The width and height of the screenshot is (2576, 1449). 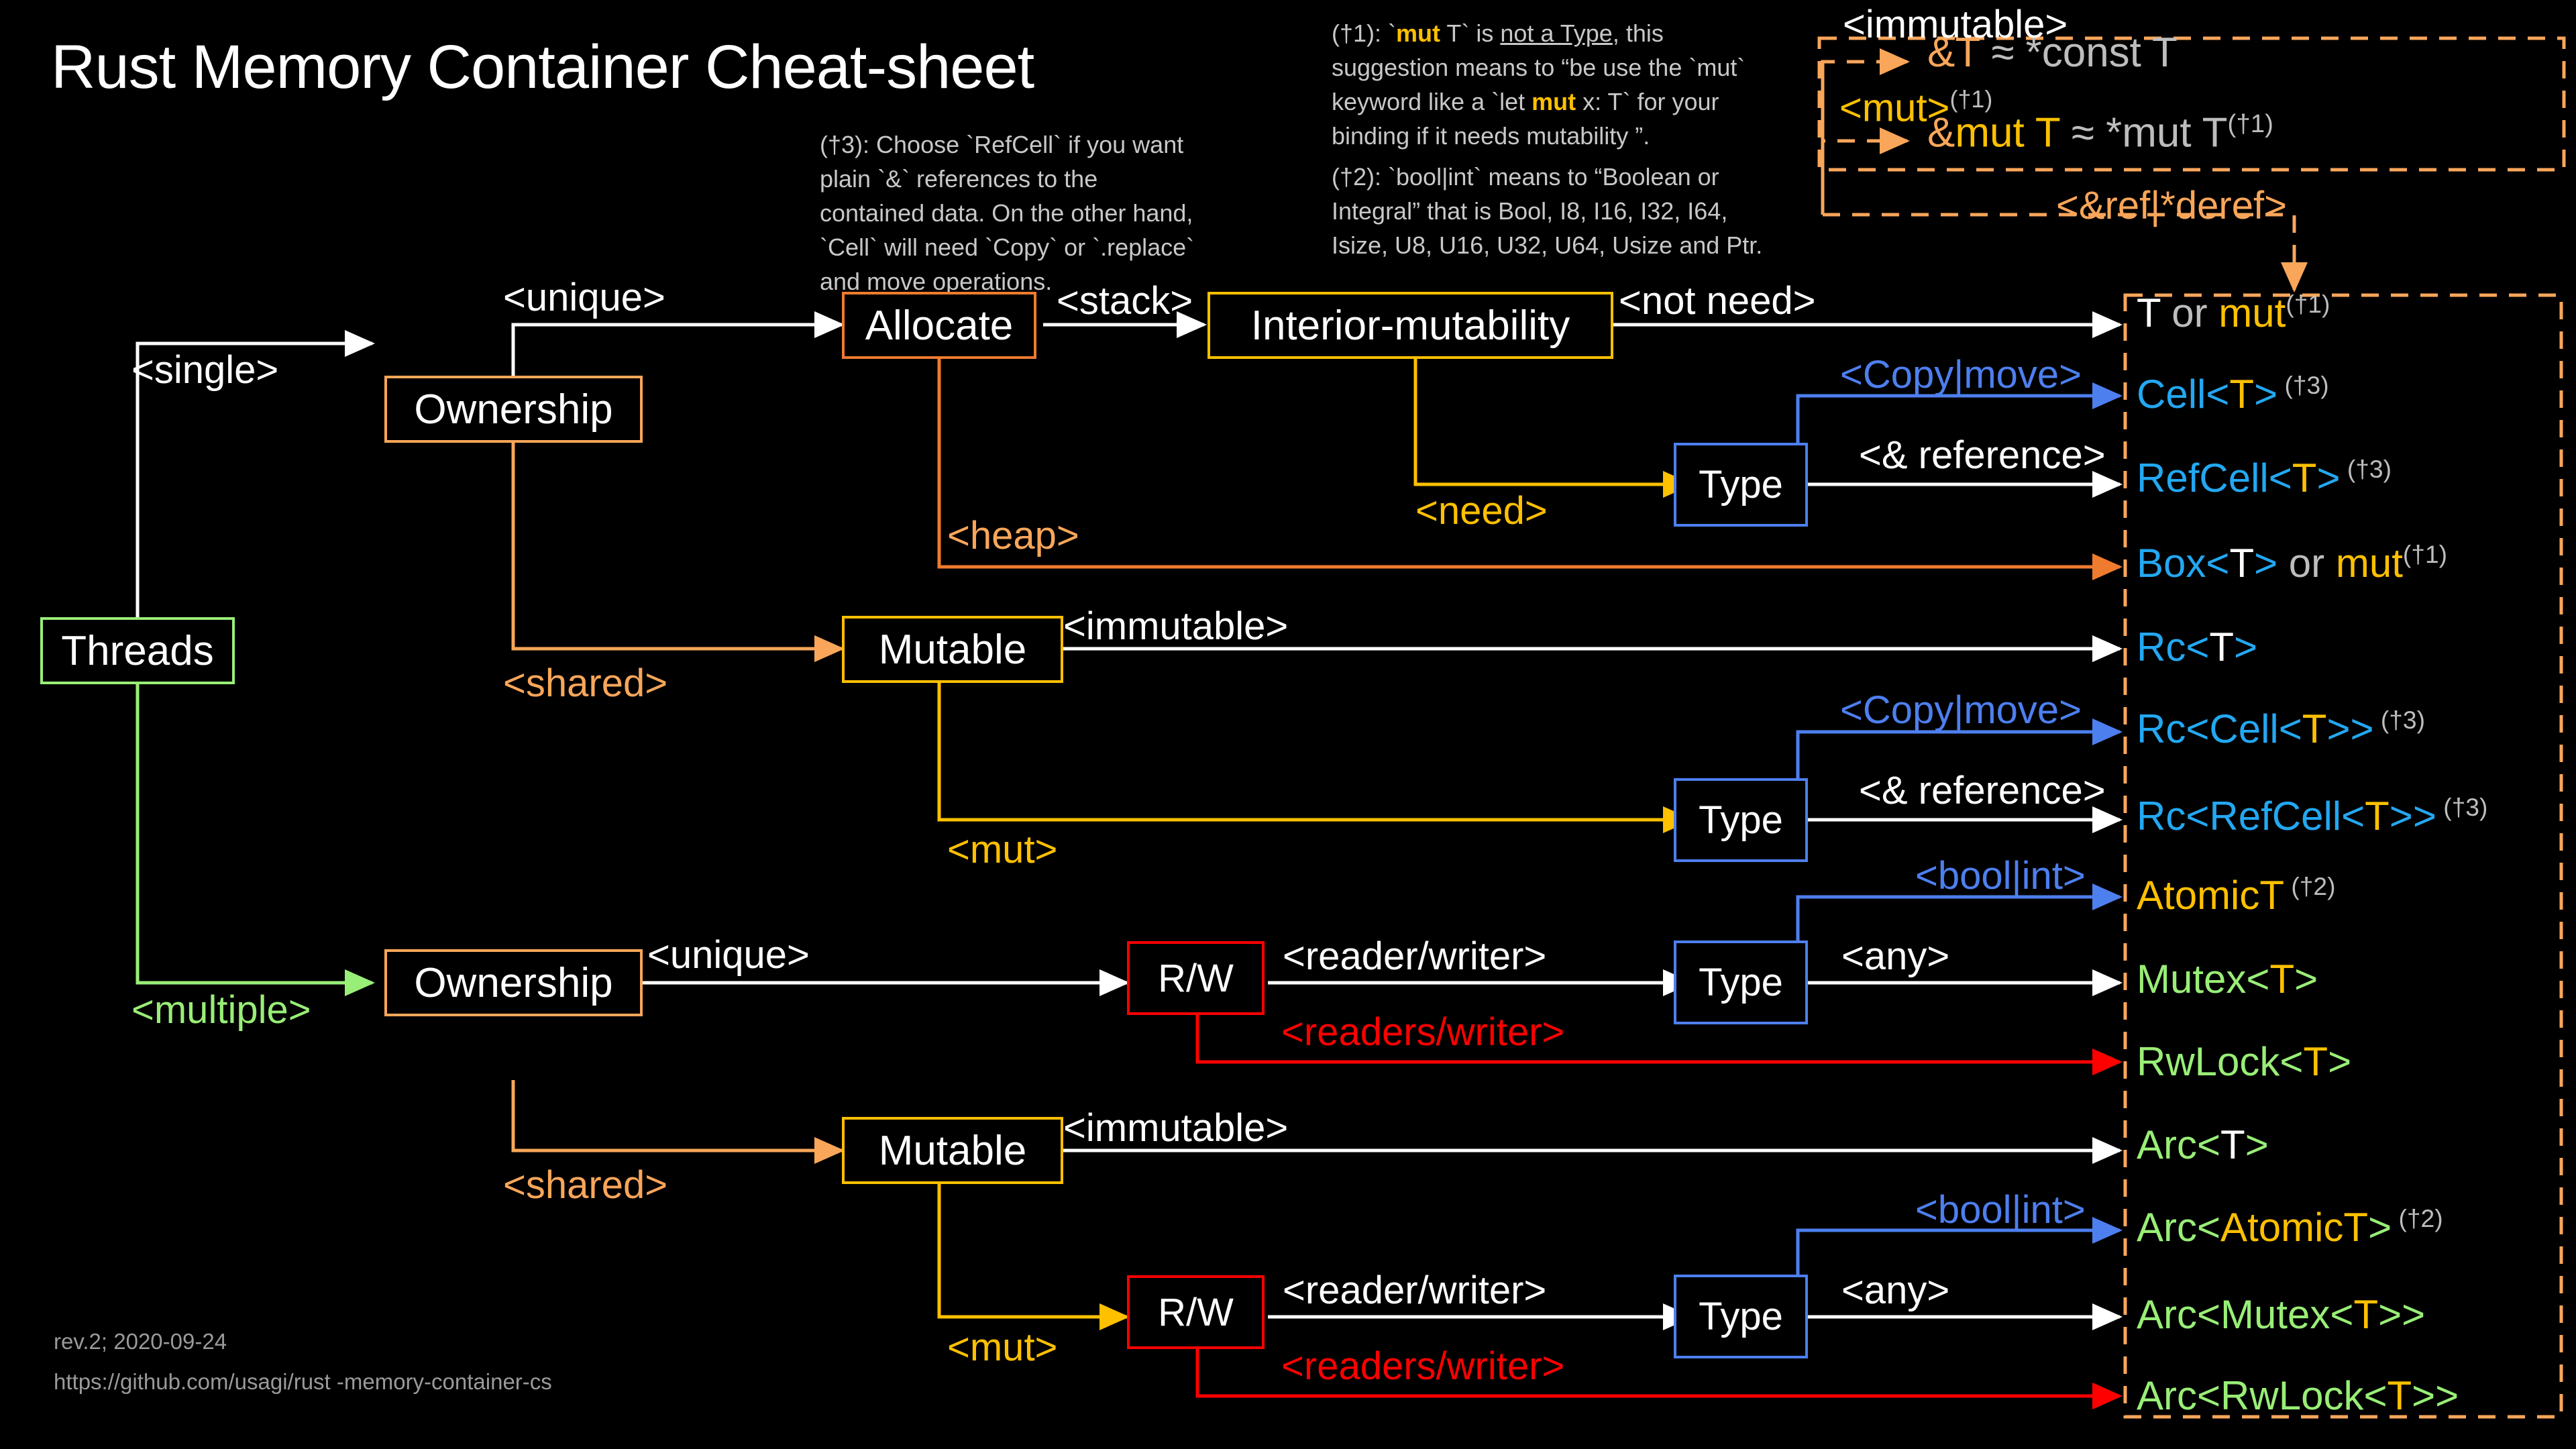 I want to click on ref-mut-sup: (†1), so click(x=1971, y=99).